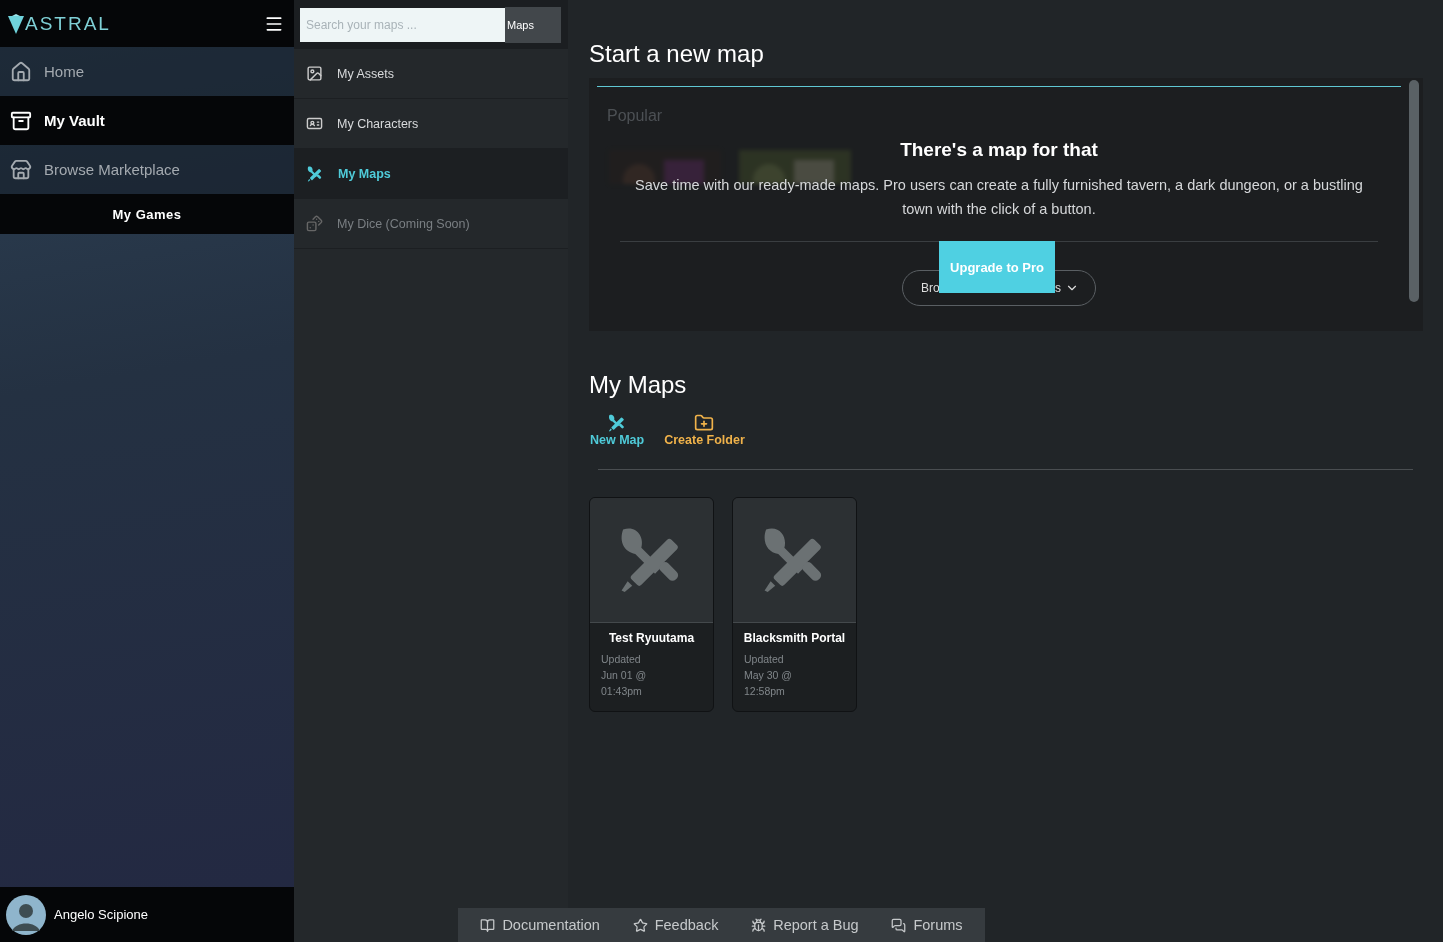  I want to click on map-name: Blacksmith Portal, so click(794, 638).